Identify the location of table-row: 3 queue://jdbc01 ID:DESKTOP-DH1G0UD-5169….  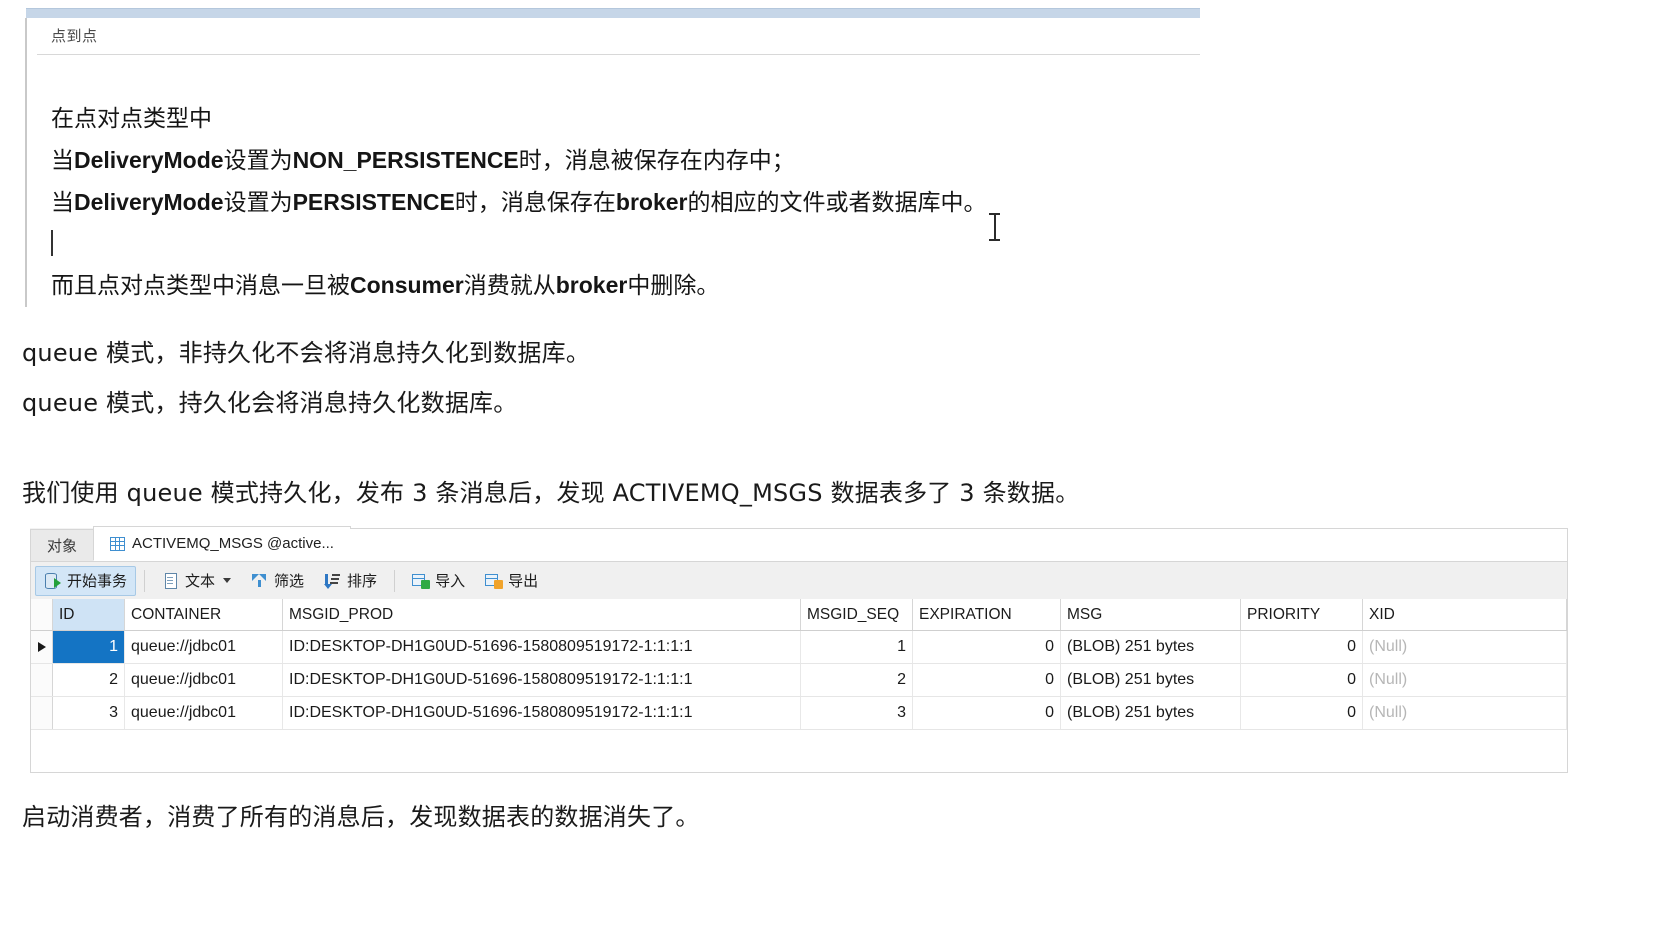
(799, 713).